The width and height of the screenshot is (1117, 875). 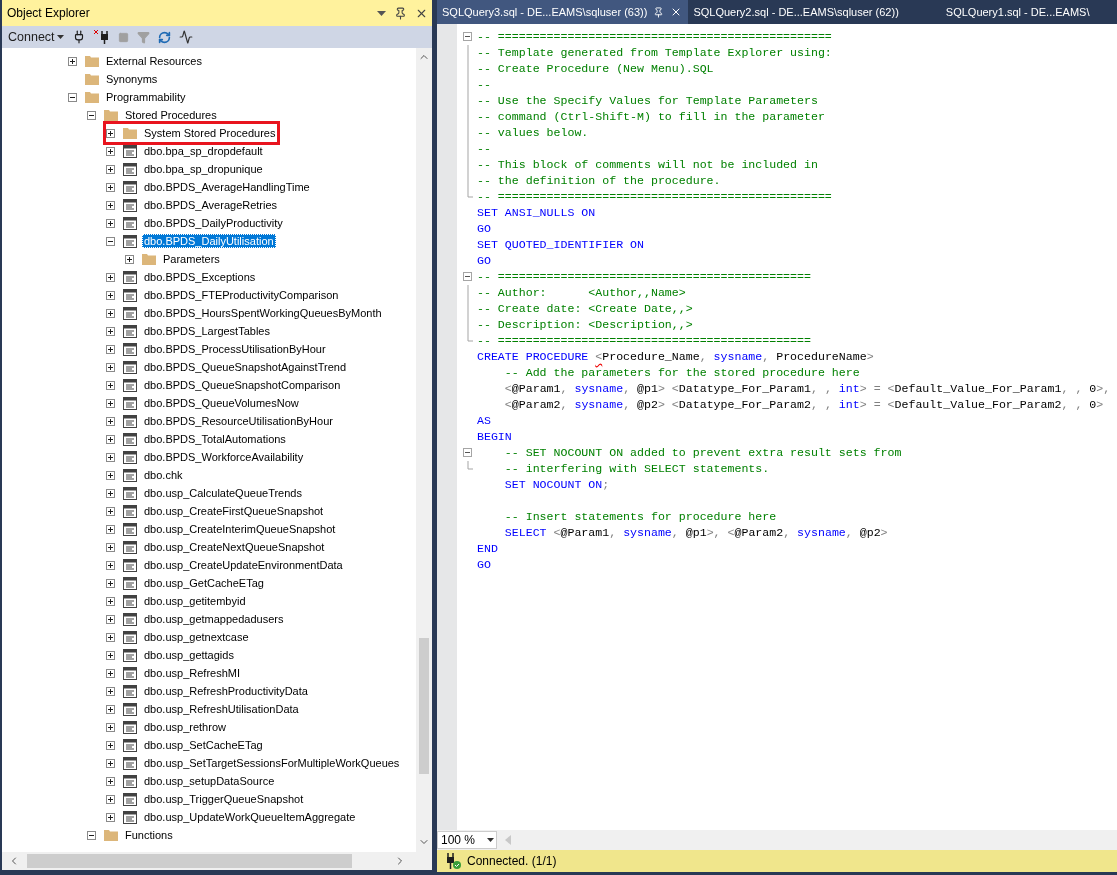 What do you see at coordinates (214, 619) in the screenshot?
I see `tree-item: dbo.usp_getmappedadusers` at bounding box center [214, 619].